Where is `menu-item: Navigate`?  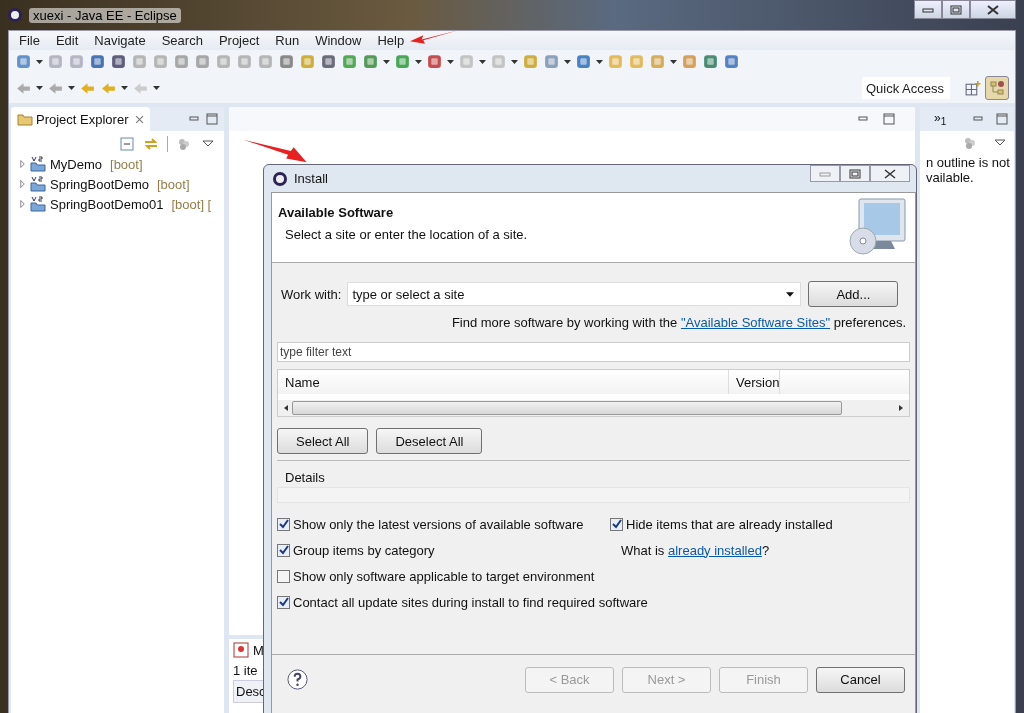 menu-item: Navigate is located at coordinates (120, 40).